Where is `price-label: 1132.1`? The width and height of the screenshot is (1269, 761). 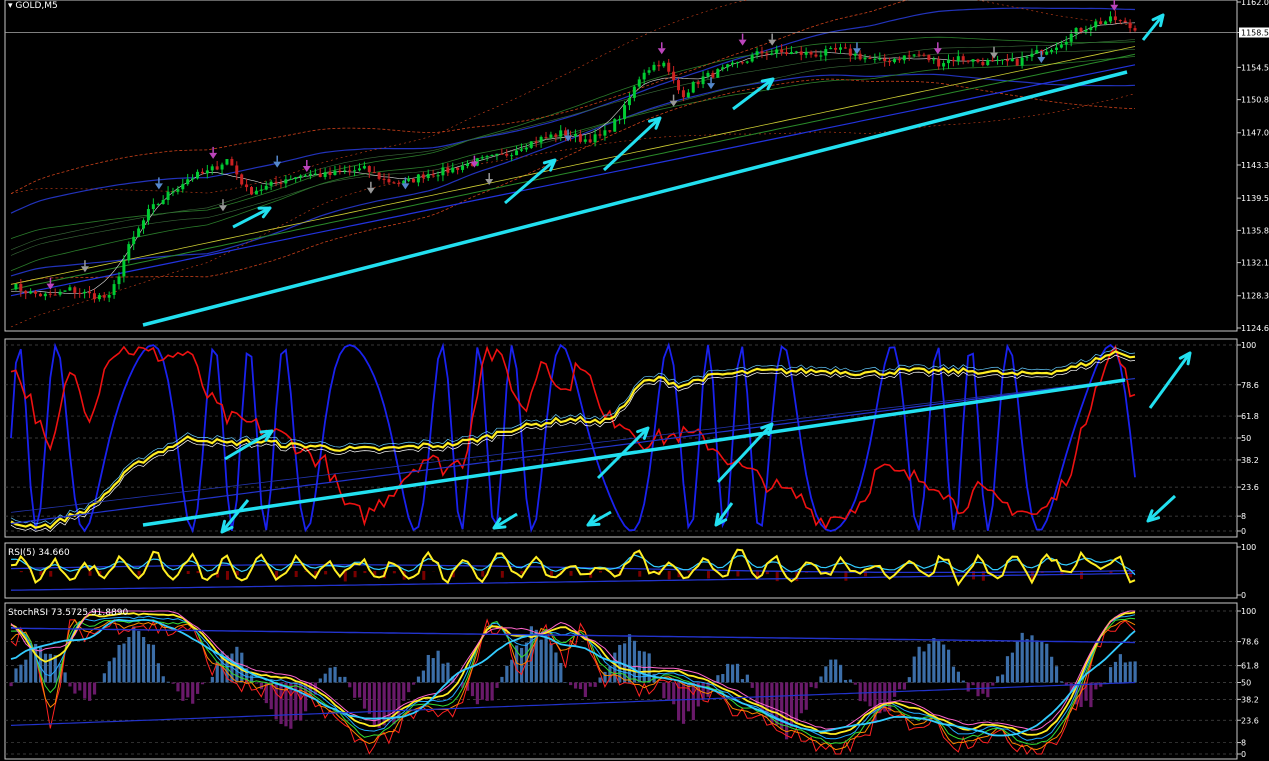 price-label: 1132.1 is located at coordinates (1255, 263).